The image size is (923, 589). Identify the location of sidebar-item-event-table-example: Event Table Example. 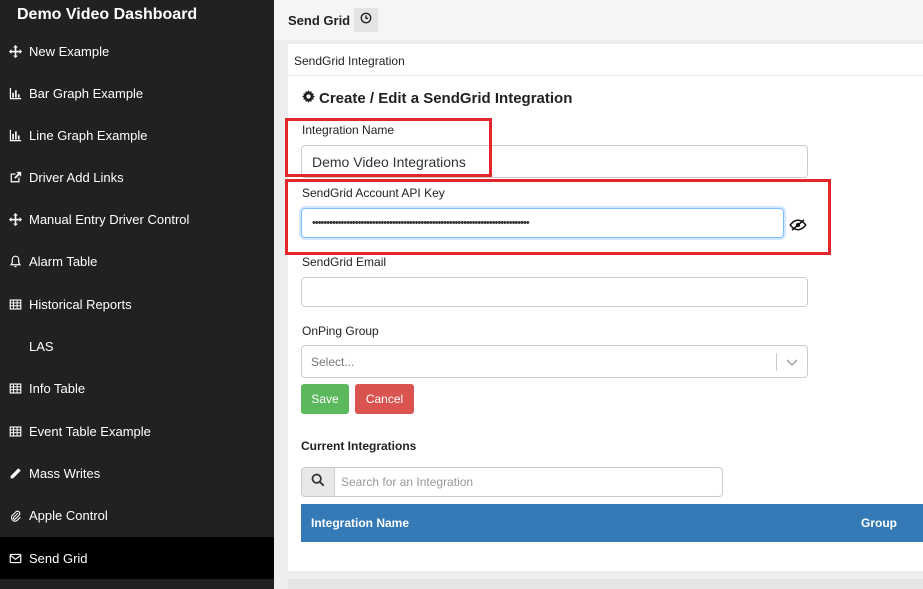
(137, 431).